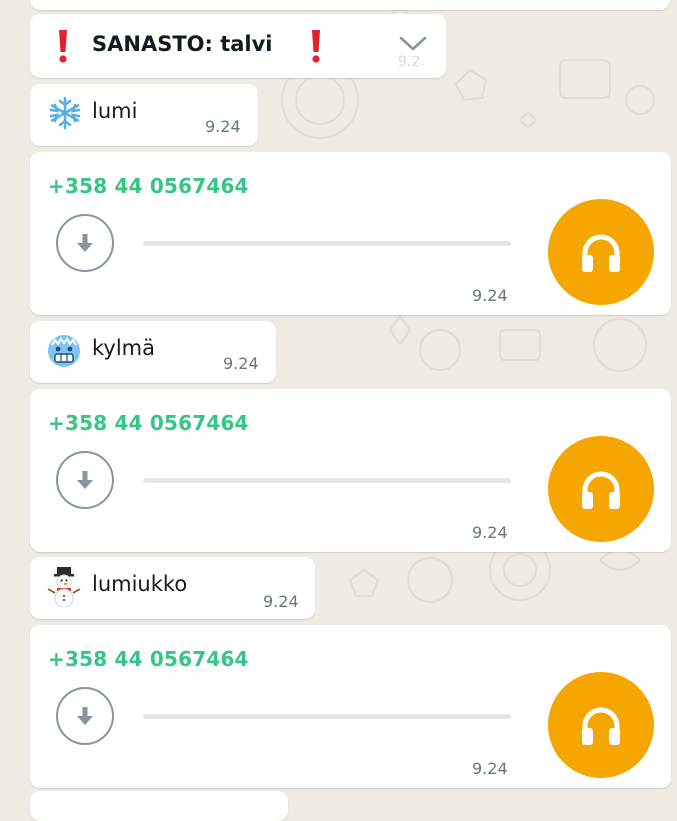  I want to click on message-text: kylmä, so click(123, 348).